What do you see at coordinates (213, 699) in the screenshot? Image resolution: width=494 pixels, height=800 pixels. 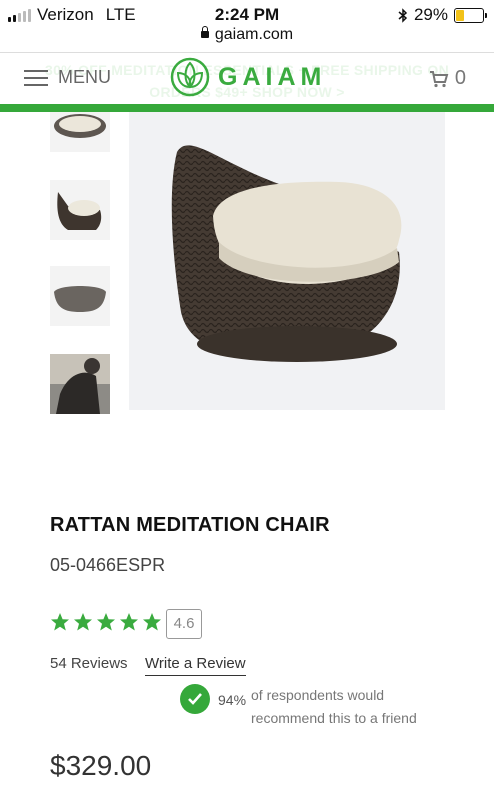 I see `recommend-badge: 94%` at bounding box center [213, 699].